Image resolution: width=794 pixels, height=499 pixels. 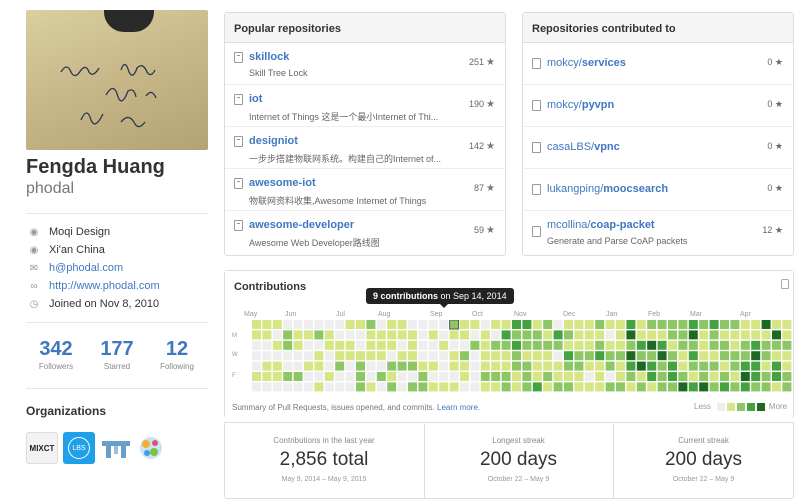 I want to click on contribution-calendar, so click(x=523, y=356).